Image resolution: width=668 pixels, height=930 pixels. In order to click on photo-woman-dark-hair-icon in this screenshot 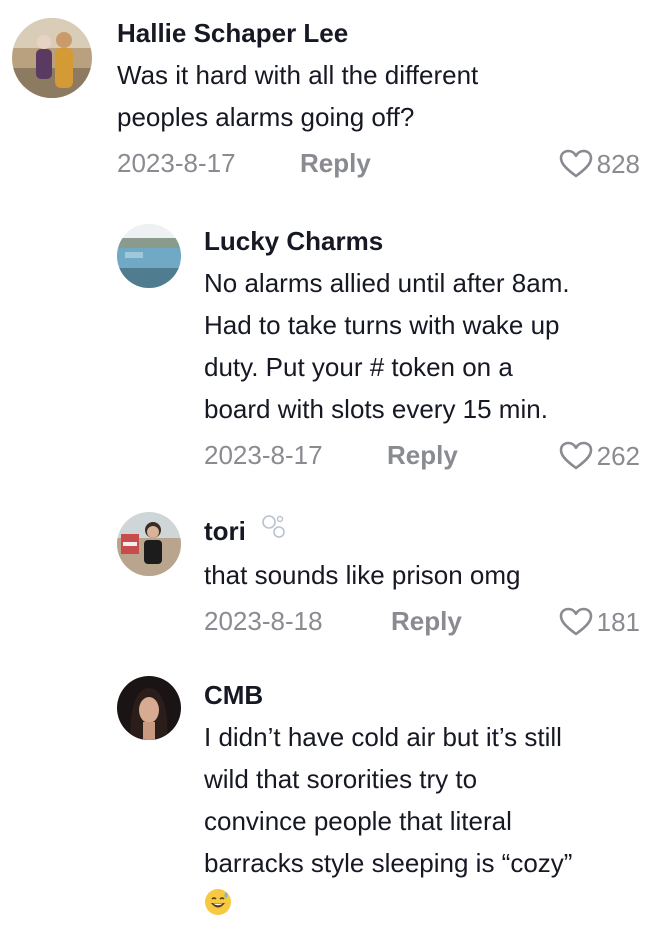, I will do `click(149, 708)`.